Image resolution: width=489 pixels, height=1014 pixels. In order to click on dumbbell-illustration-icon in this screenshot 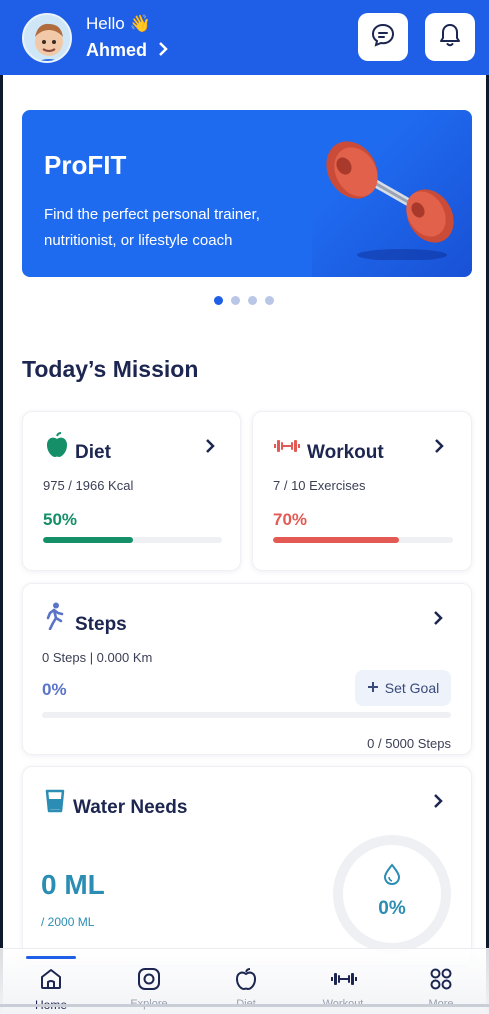, I will do `click(392, 197)`.